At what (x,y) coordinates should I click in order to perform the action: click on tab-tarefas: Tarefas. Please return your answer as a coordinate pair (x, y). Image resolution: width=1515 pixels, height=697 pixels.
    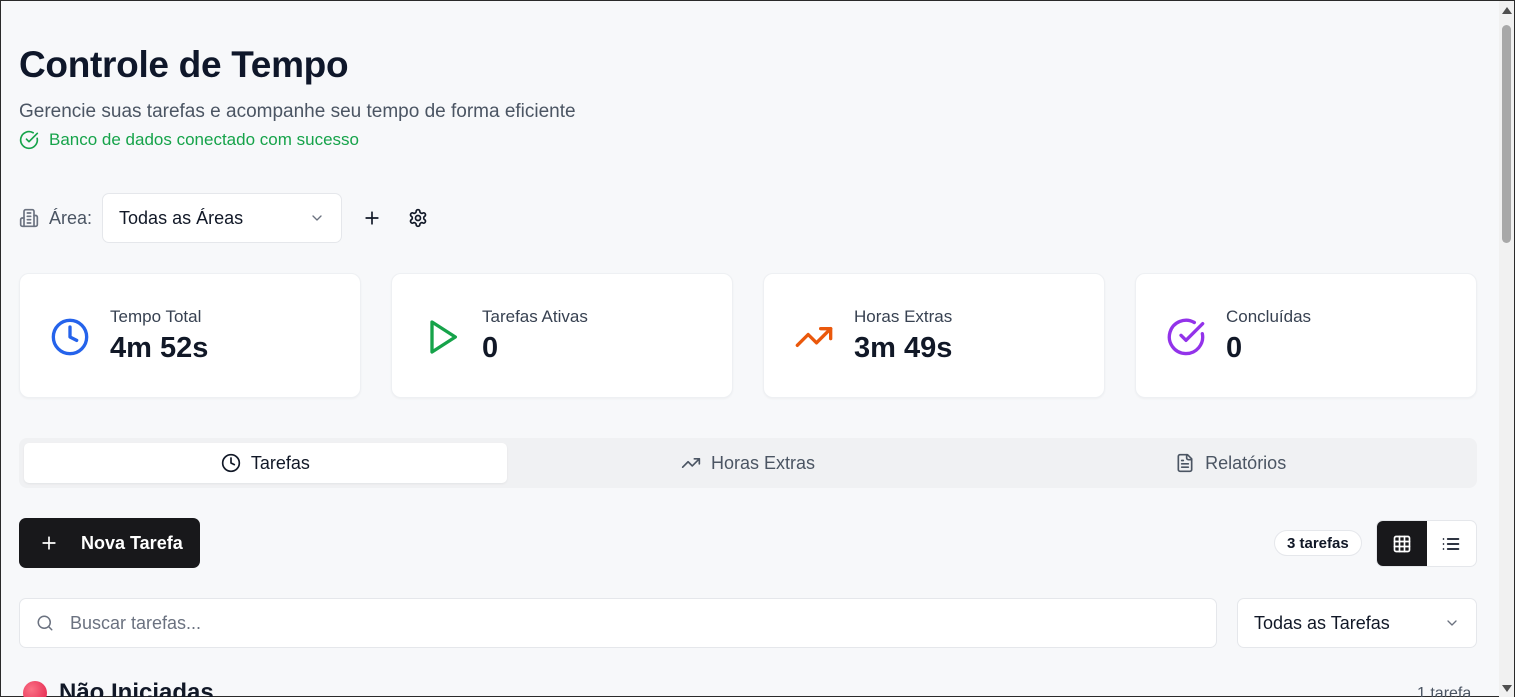
    Looking at the image, I should click on (265, 463).